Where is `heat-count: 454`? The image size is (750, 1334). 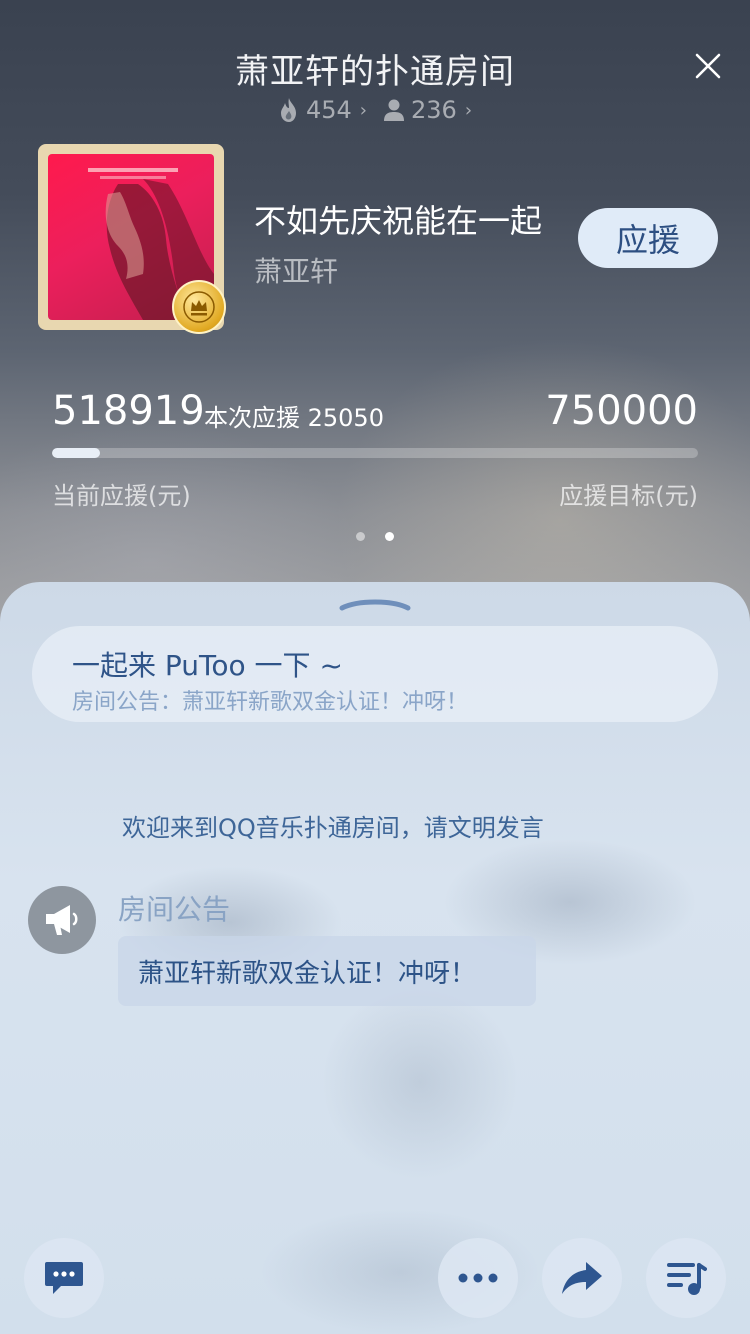 heat-count: 454 is located at coordinates (328, 110).